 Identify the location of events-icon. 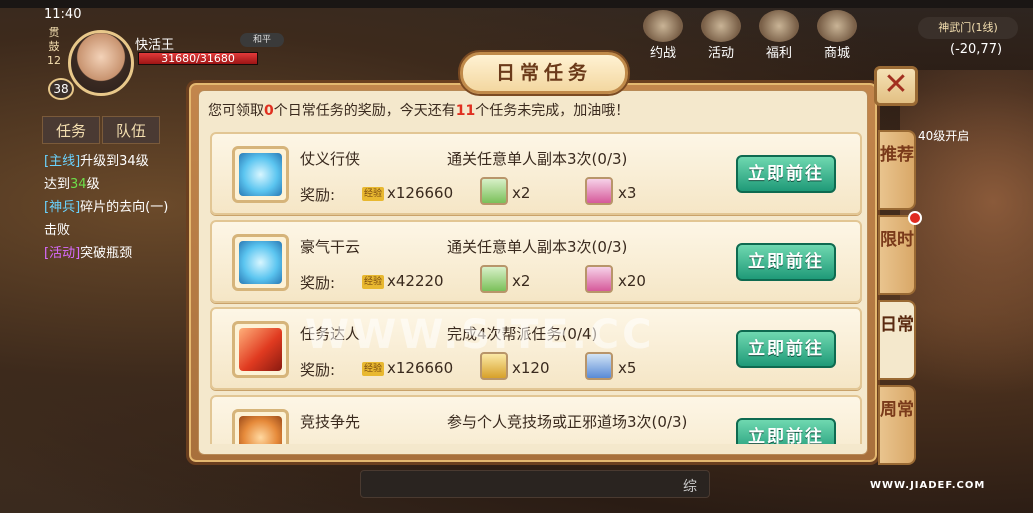
(721, 26).